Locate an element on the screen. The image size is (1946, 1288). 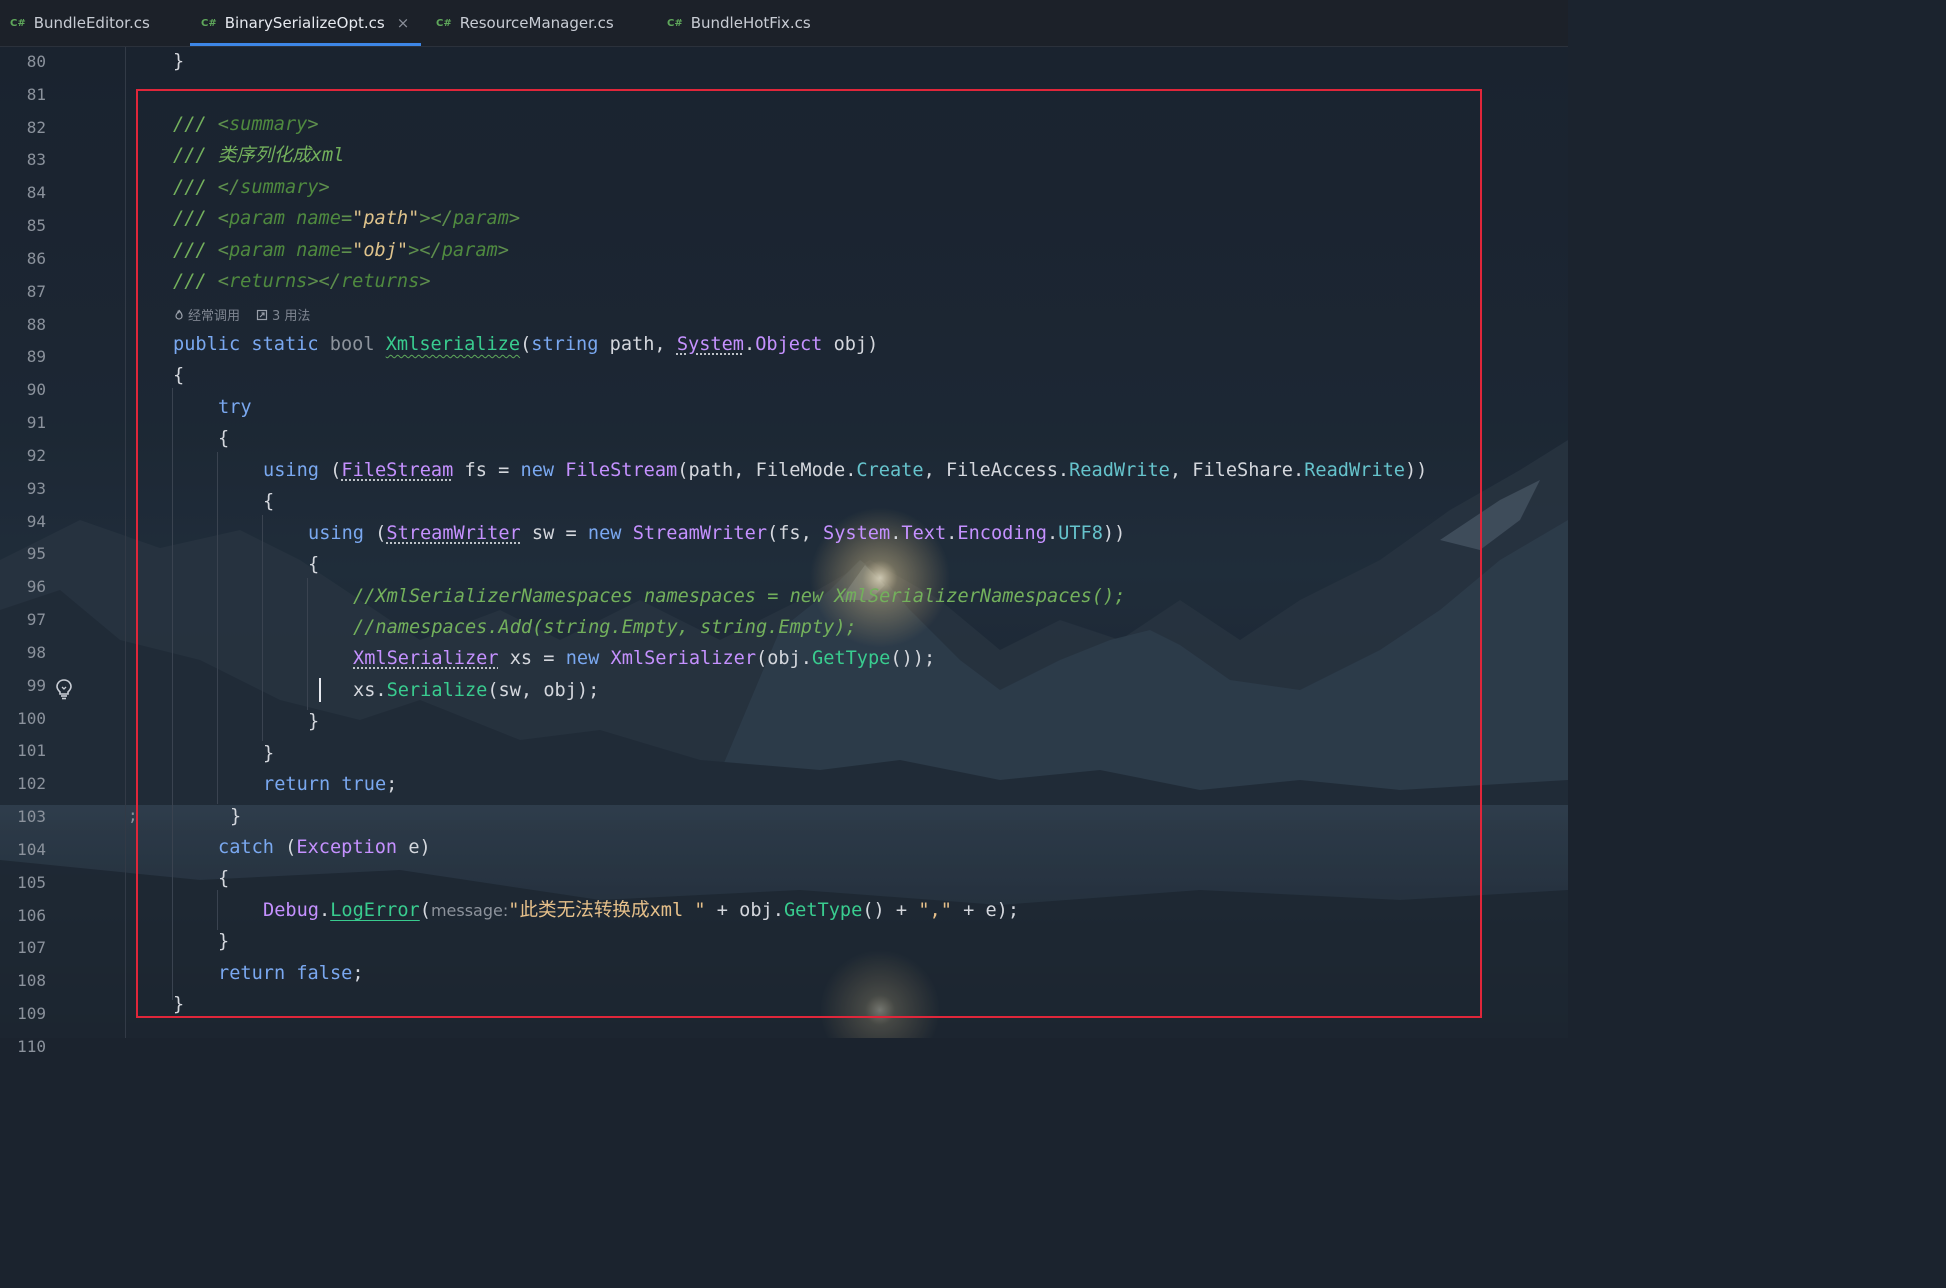
line-number: 85 is located at coordinates (23, 226).